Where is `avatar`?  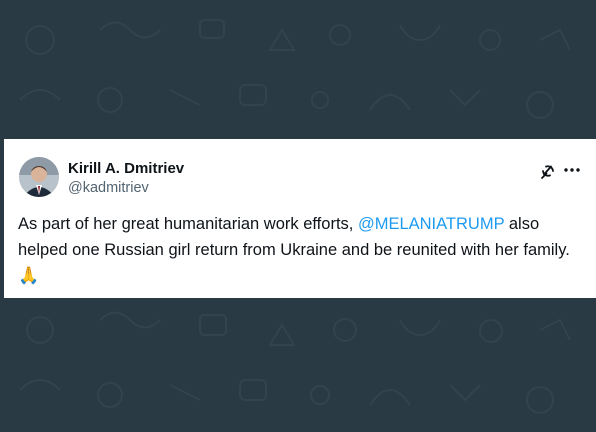
avatar is located at coordinates (39, 177).